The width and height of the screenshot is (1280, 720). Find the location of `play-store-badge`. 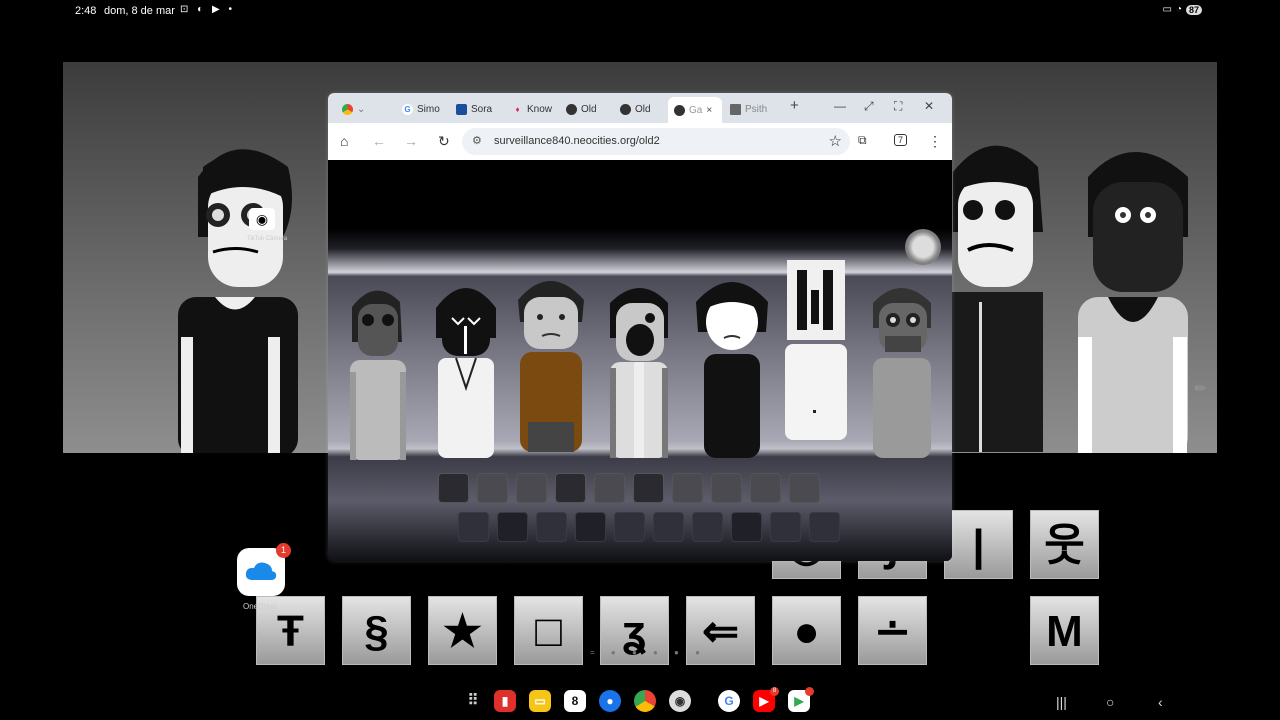

play-store-badge is located at coordinates (809, 691).